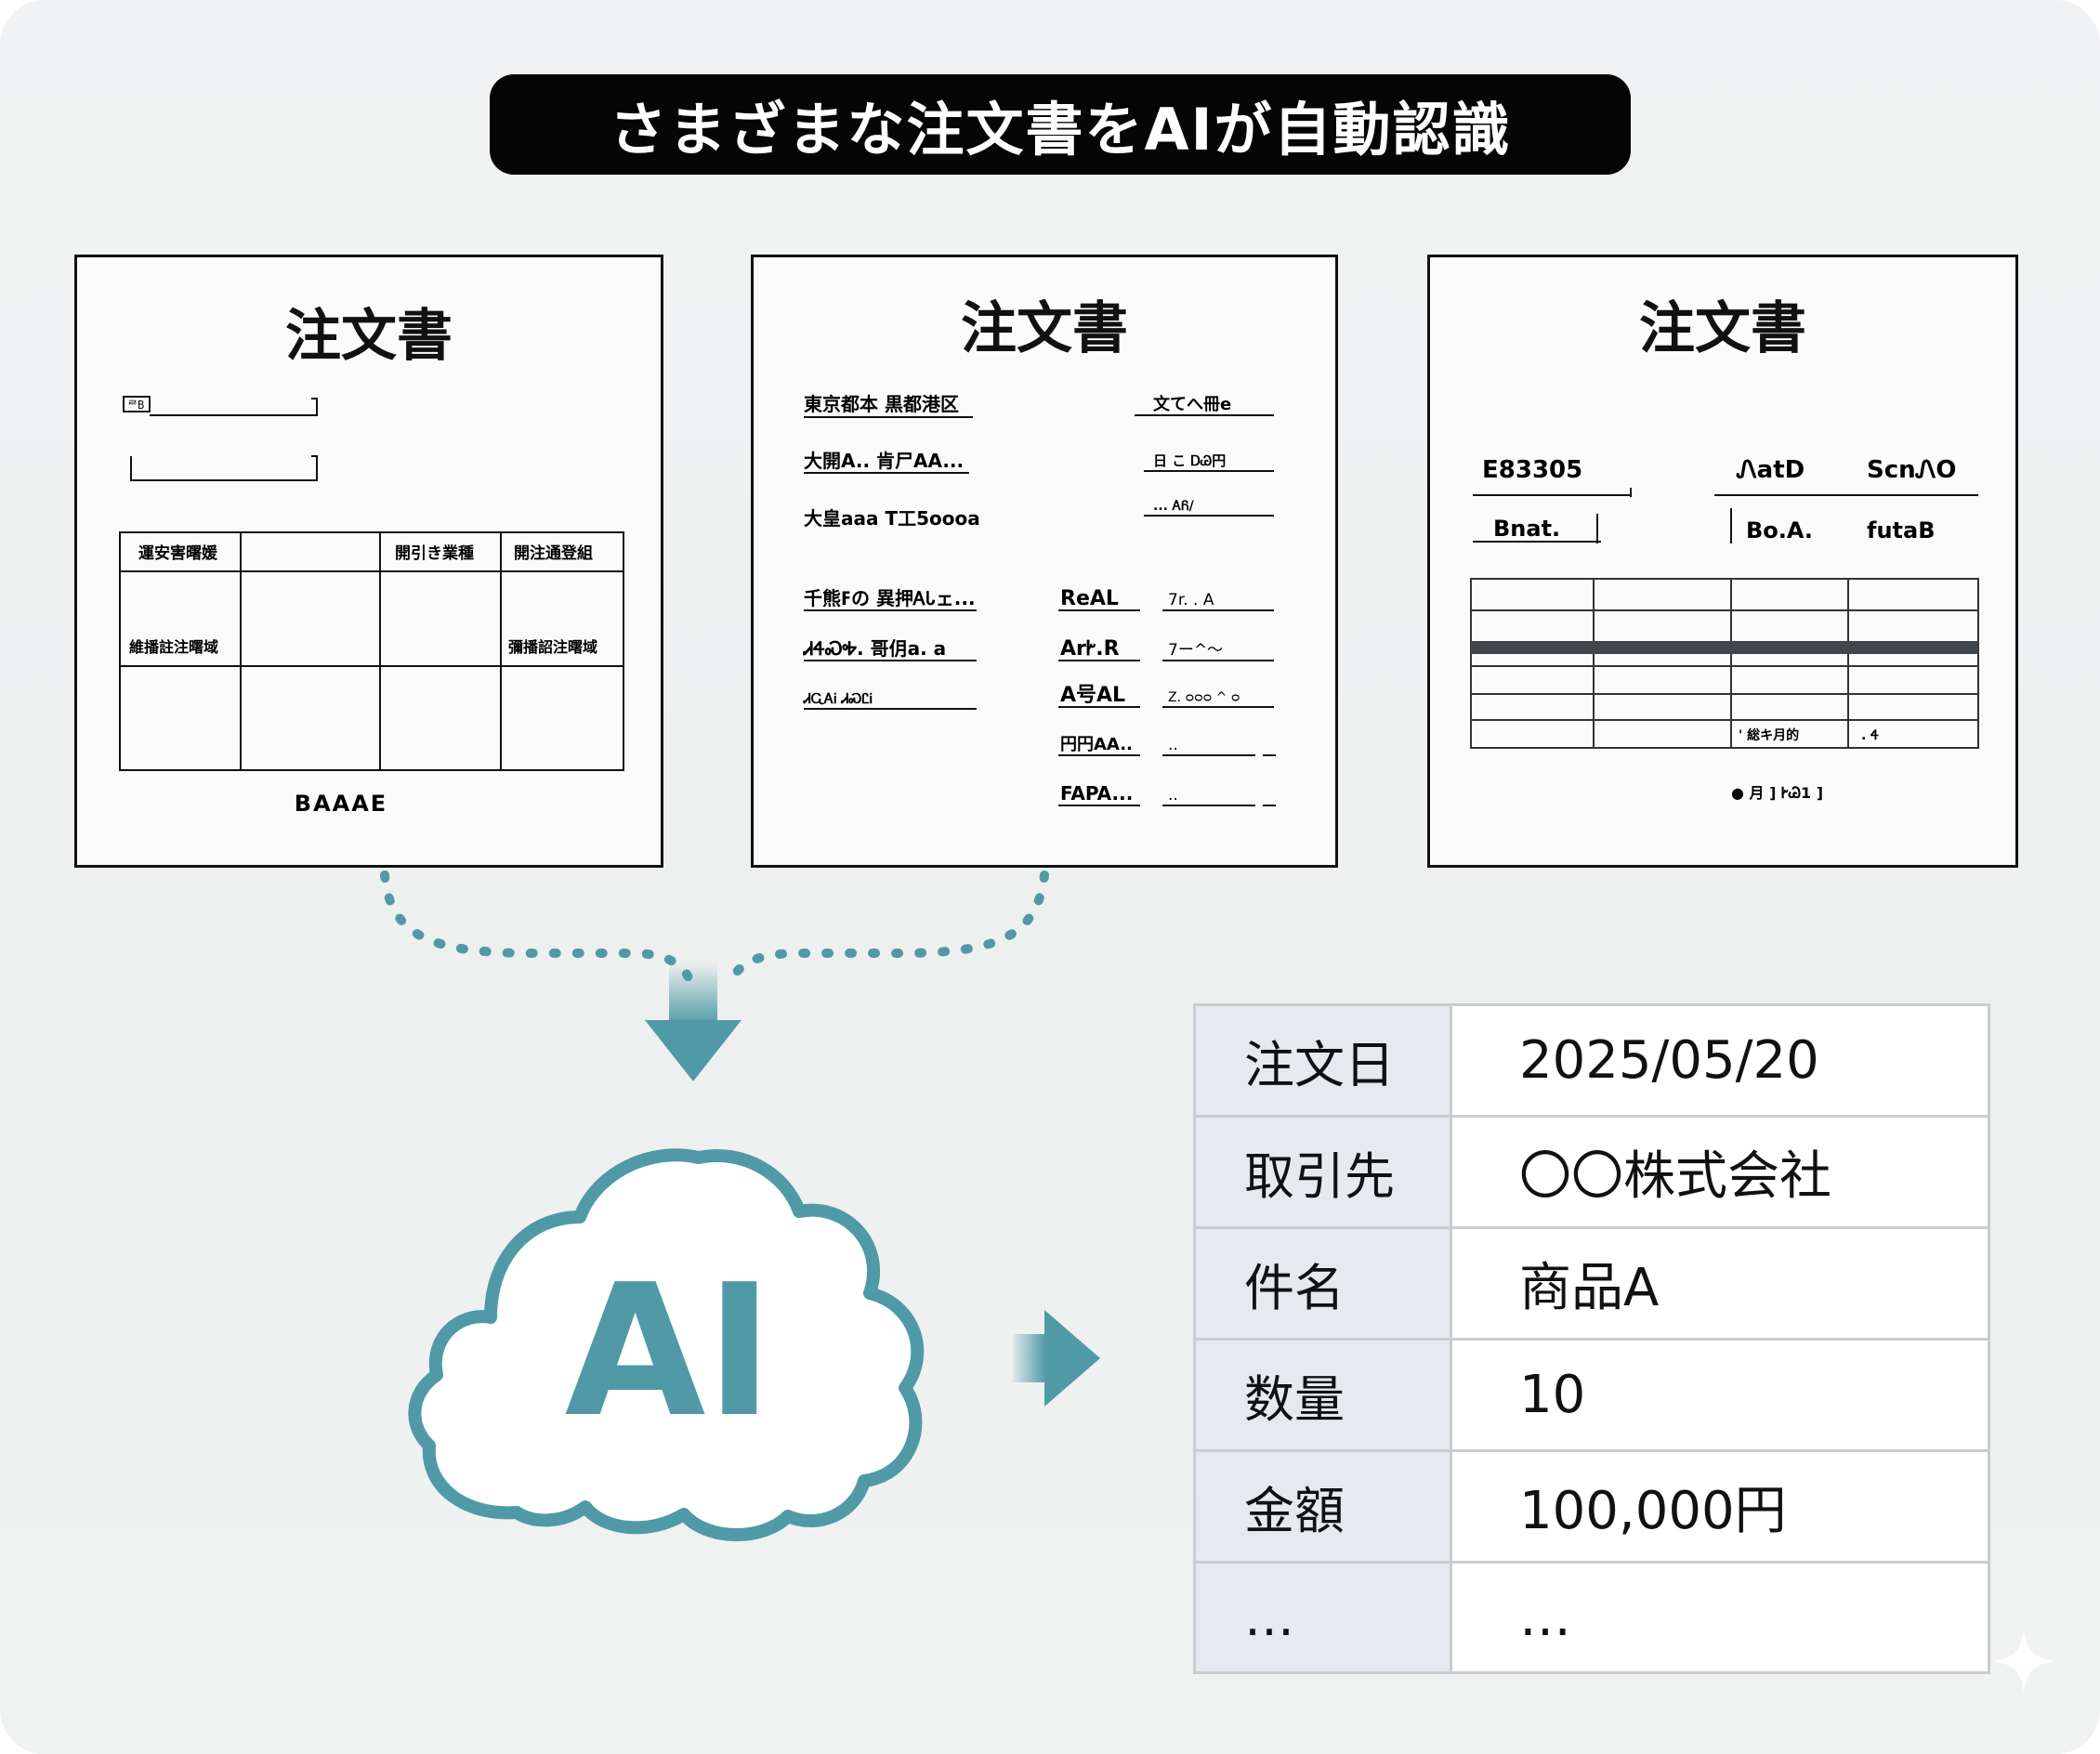 This screenshot has height=1754, width=2100. What do you see at coordinates (887, 931) in the screenshot?
I see `dotted-connector-right` at bounding box center [887, 931].